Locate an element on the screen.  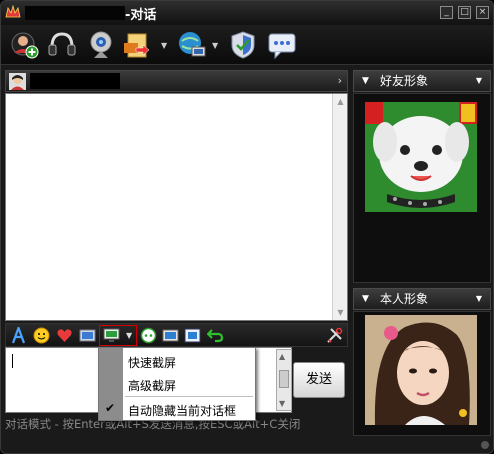
input-scrollbar: ▲ ▼ is located at coordinates (284, 380).